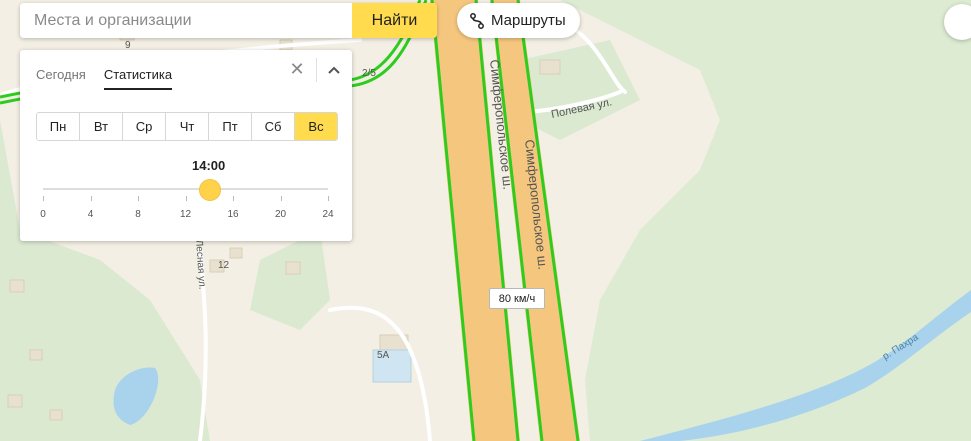 This screenshot has height=441, width=971. I want to click on day-thu: Чт, so click(187, 126).